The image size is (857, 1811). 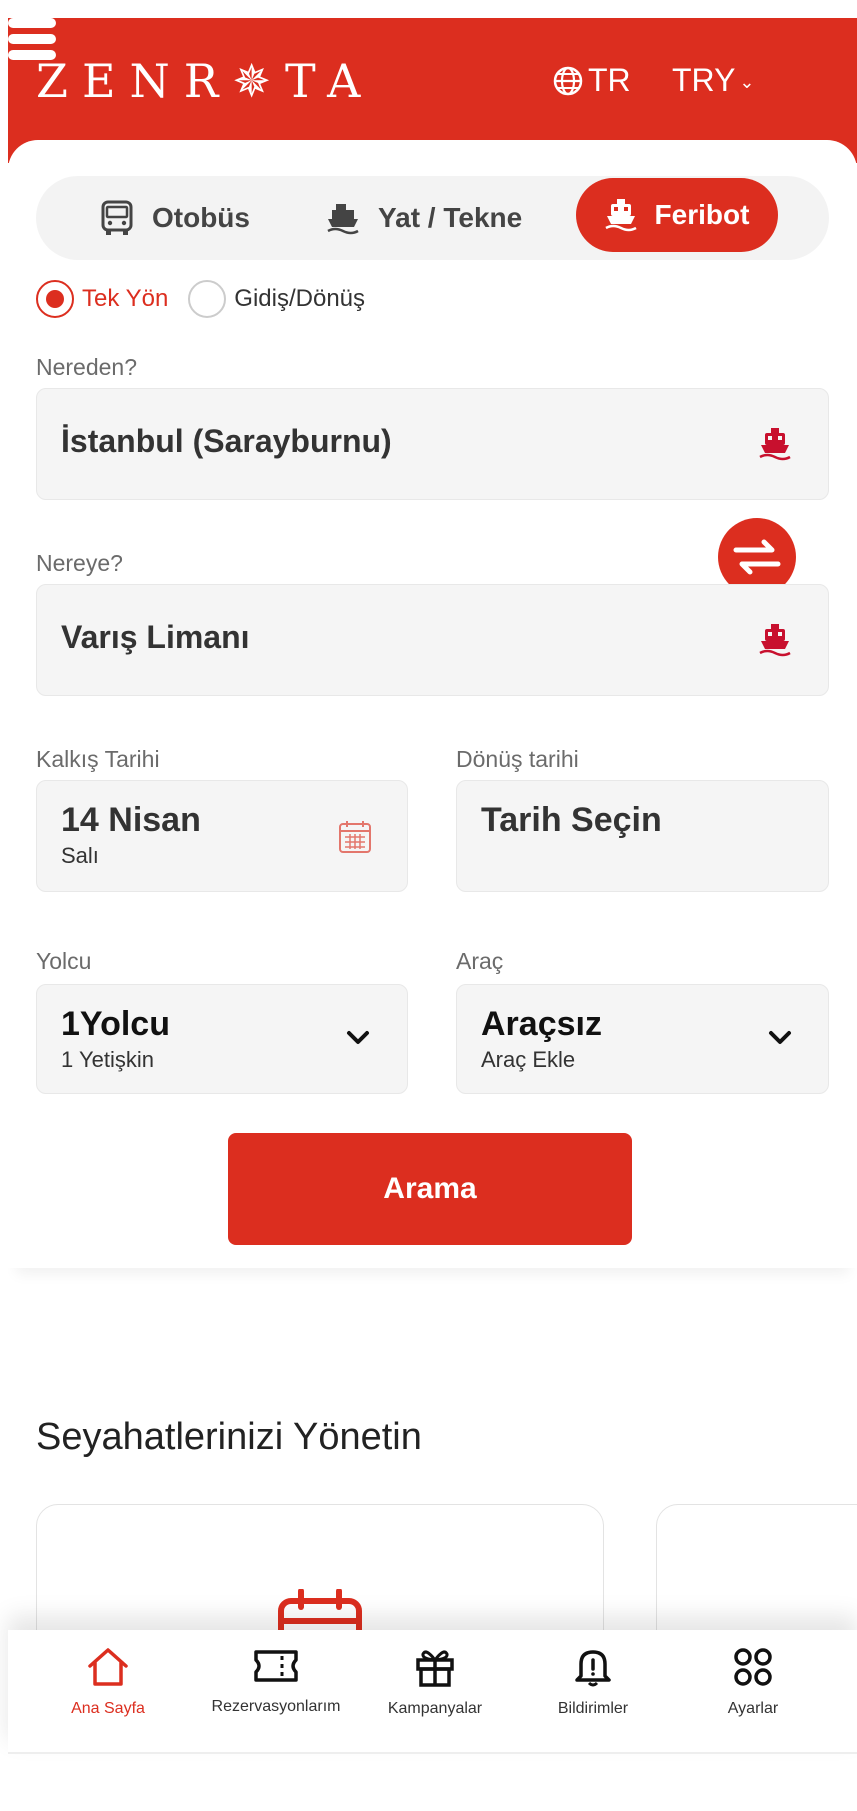 What do you see at coordinates (430, 1189) in the screenshot?
I see `search-button: Arama` at bounding box center [430, 1189].